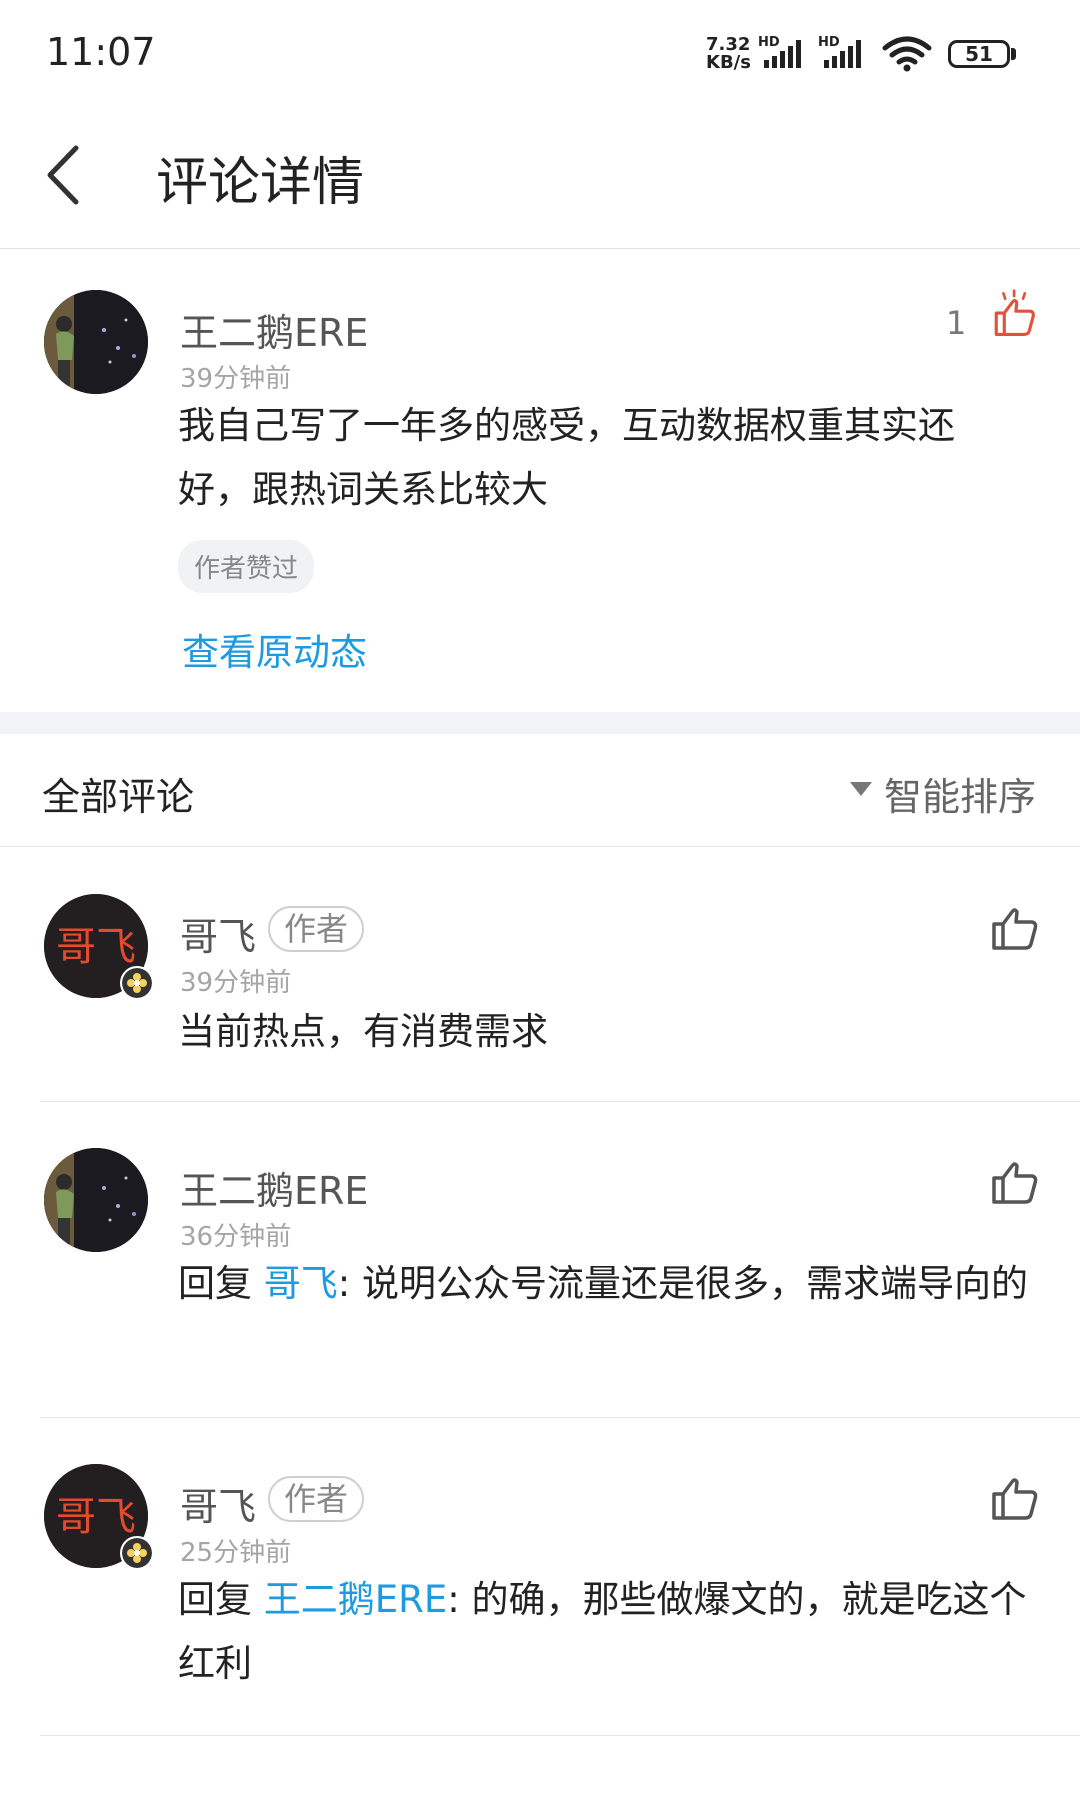 This screenshot has height=1816, width=1080. Describe the element at coordinates (68, 175) in the screenshot. I see `back-arrow-icon` at that location.